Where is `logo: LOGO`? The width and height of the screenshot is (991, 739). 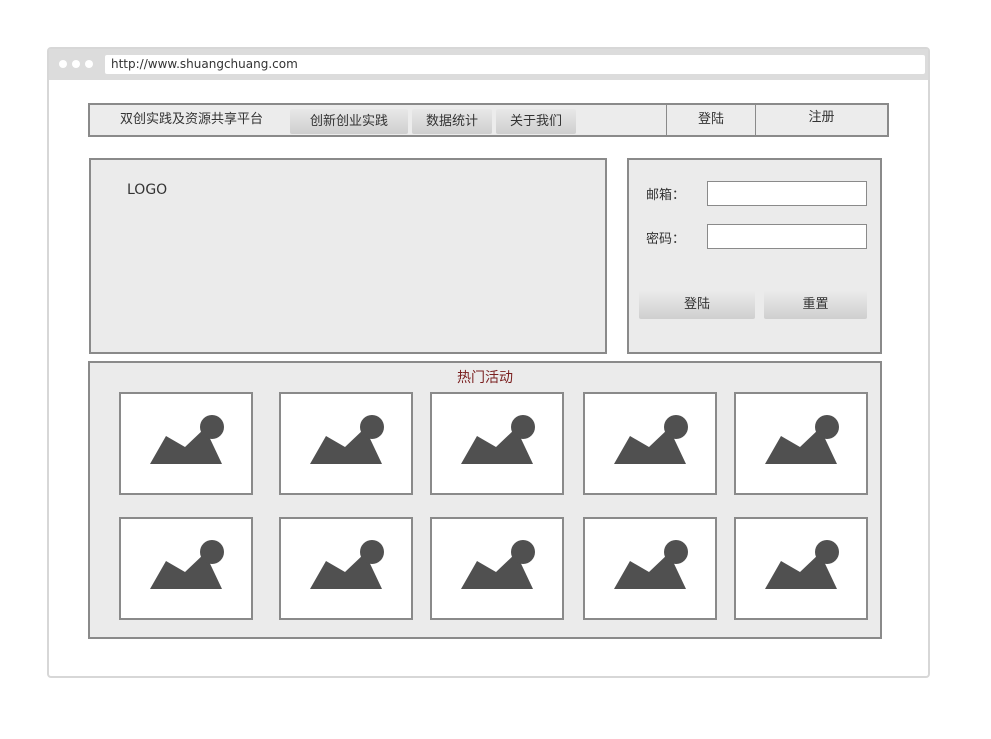 logo: LOGO is located at coordinates (147, 190).